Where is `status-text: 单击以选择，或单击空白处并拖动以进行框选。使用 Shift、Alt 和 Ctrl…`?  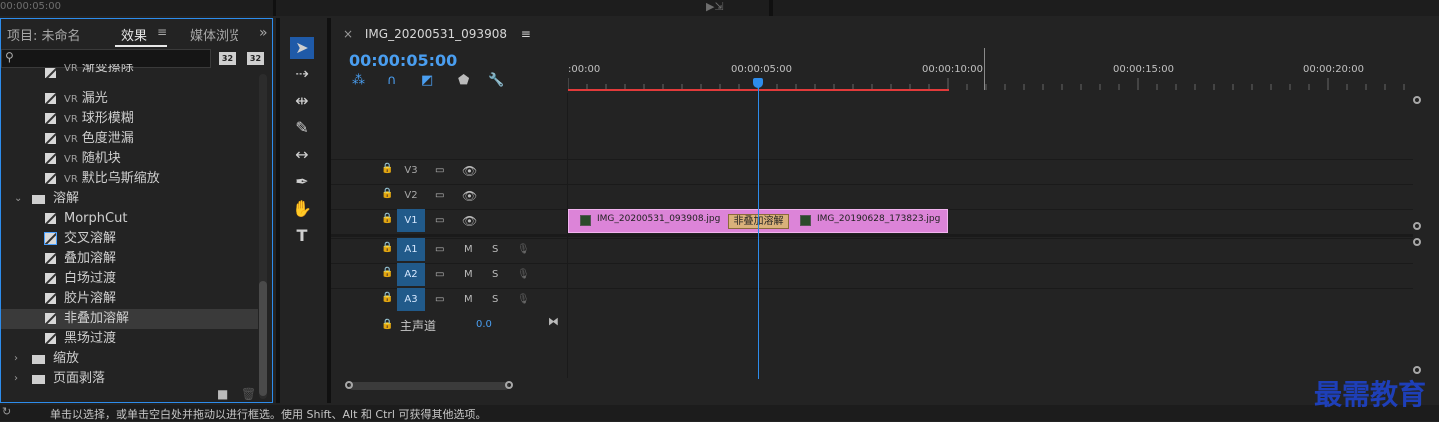
status-text: 单击以选择，或单击空白处并拖动以进行框选。使用 Shift、Alt 和 Ctrl… is located at coordinates (268, 414).